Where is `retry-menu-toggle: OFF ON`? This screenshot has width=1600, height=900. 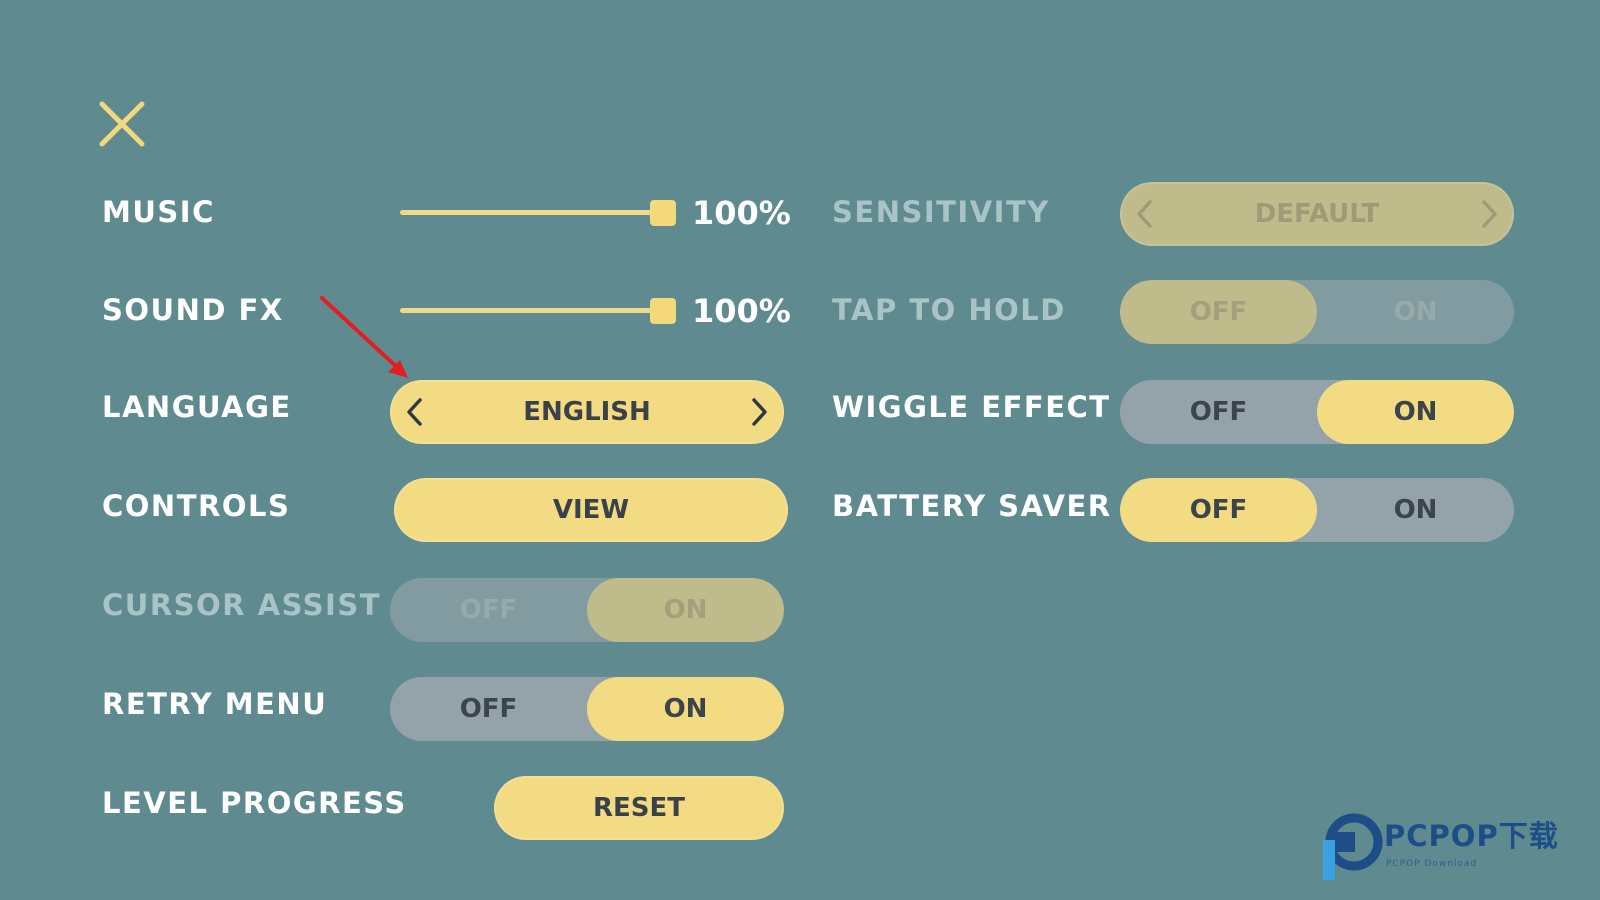 retry-menu-toggle: OFF ON is located at coordinates (587, 709).